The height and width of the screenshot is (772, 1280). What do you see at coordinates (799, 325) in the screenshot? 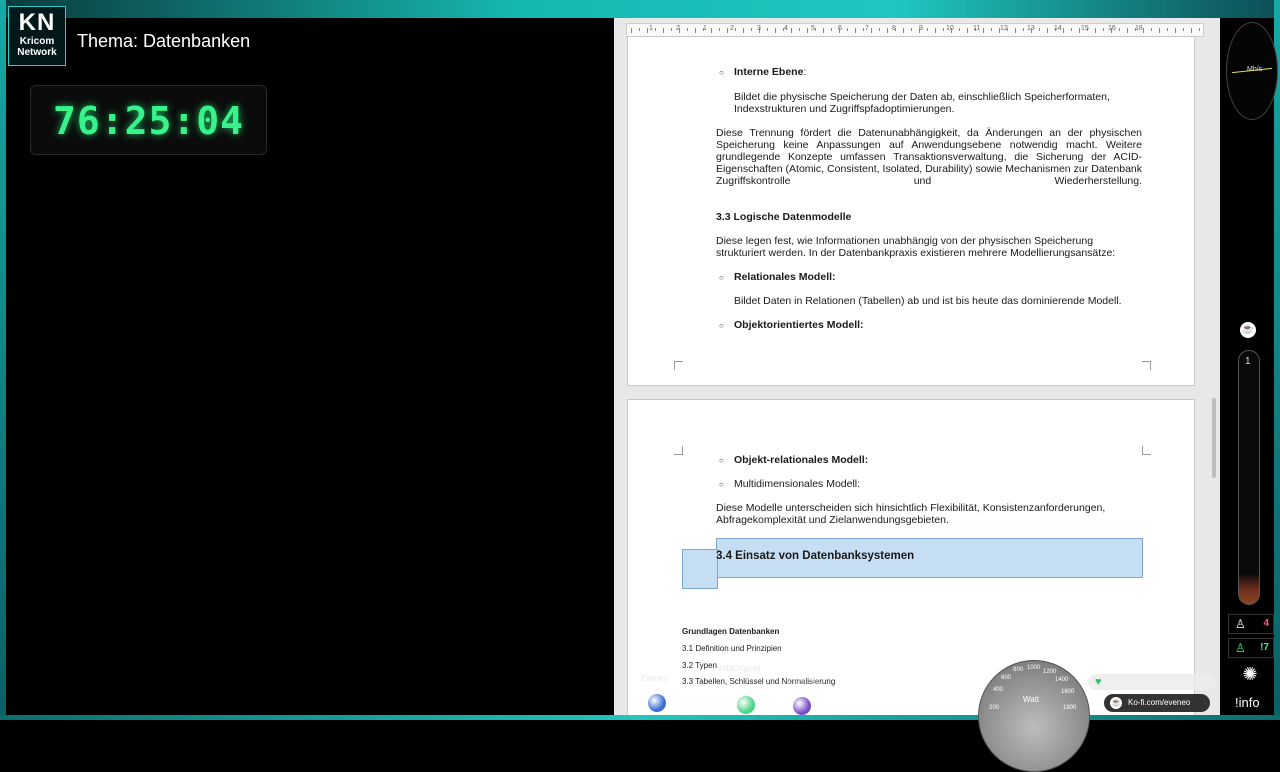
I see `list-item-label: Objektorientiertes Modell:` at bounding box center [799, 325].